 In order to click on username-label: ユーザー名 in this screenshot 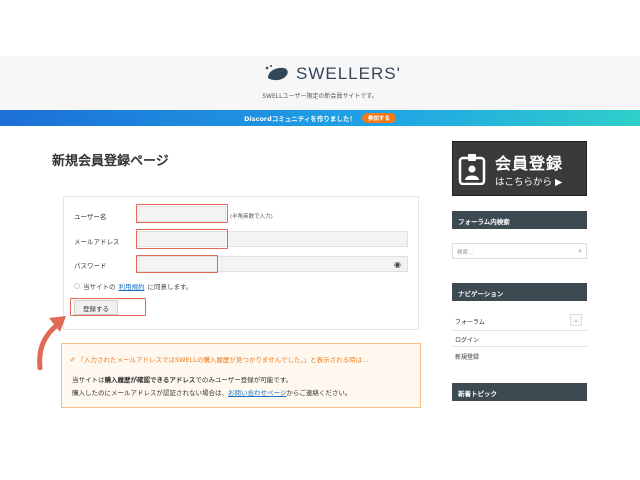, I will do `click(90, 217)`.